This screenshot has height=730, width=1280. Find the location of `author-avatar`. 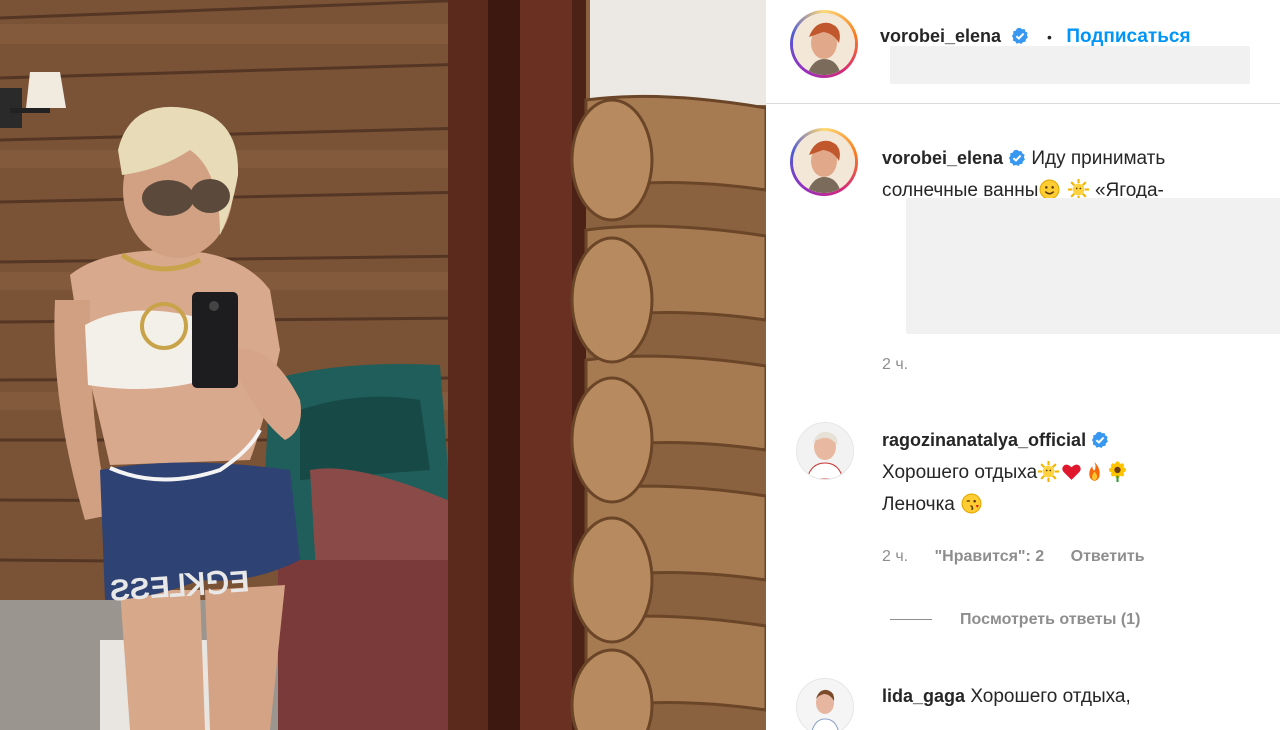

author-avatar is located at coordinates (824, 44).